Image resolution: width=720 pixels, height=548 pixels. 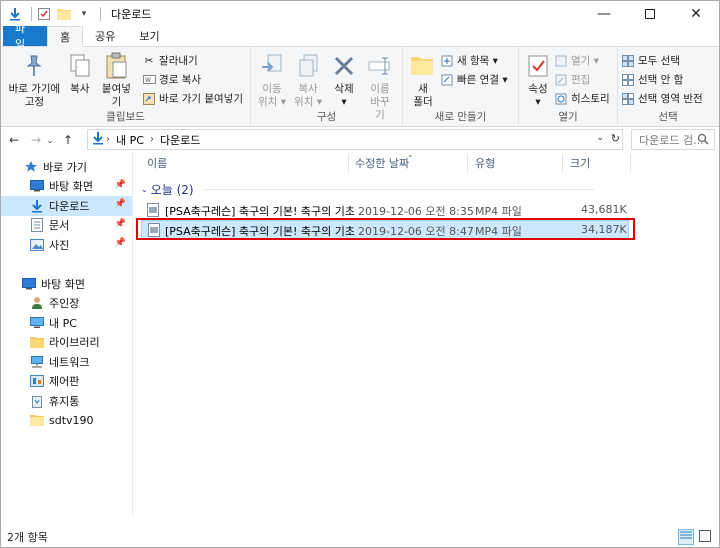 What do you see at coordinates (36, 140) in the screenshot?
I see `forward-button: →` at bounding box center [36, 140].